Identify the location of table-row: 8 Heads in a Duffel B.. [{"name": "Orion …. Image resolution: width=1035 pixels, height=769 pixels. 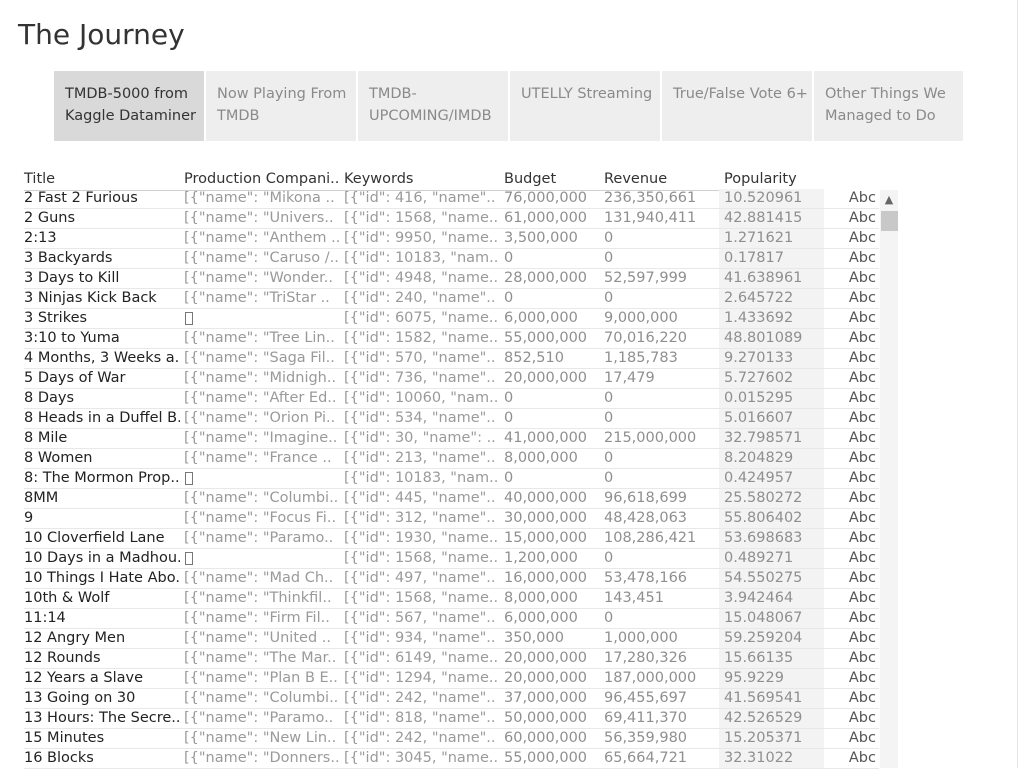
(451, 419).